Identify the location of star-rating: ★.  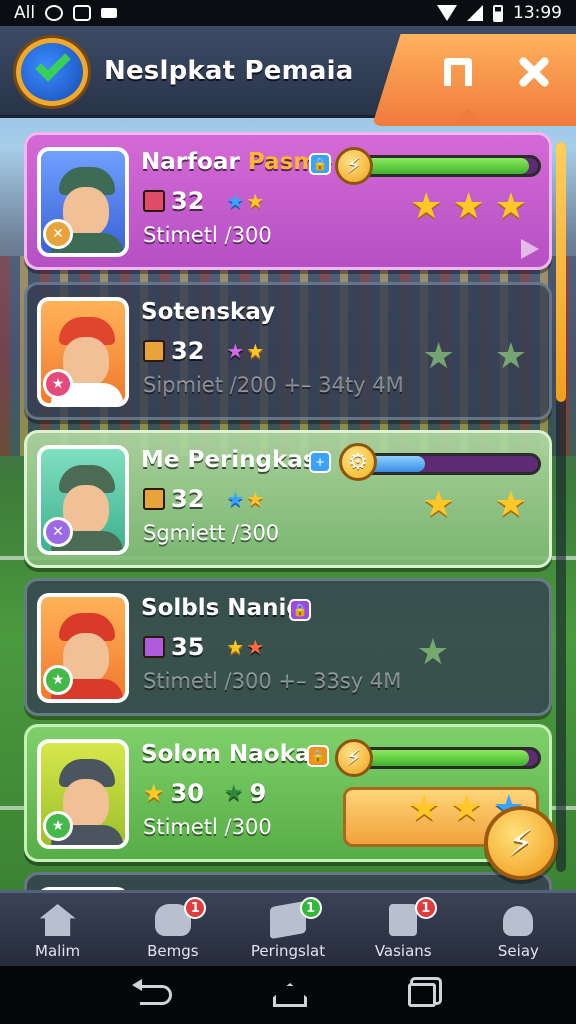
(433, 653).